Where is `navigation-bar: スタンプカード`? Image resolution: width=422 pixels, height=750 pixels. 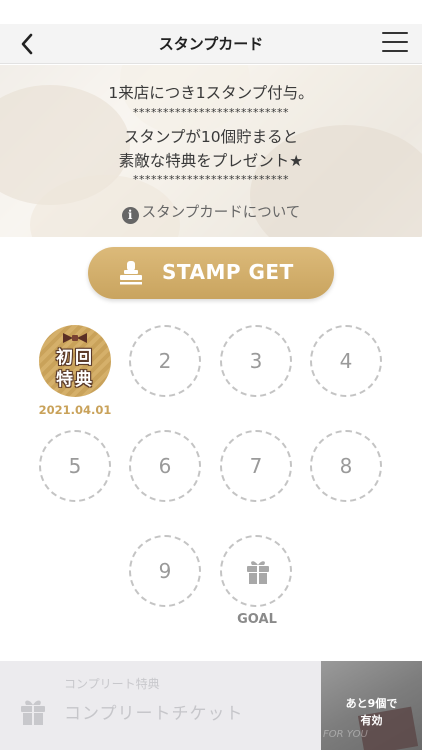
navigation-bar: スタンプカード is located at coordinates (211, 44).